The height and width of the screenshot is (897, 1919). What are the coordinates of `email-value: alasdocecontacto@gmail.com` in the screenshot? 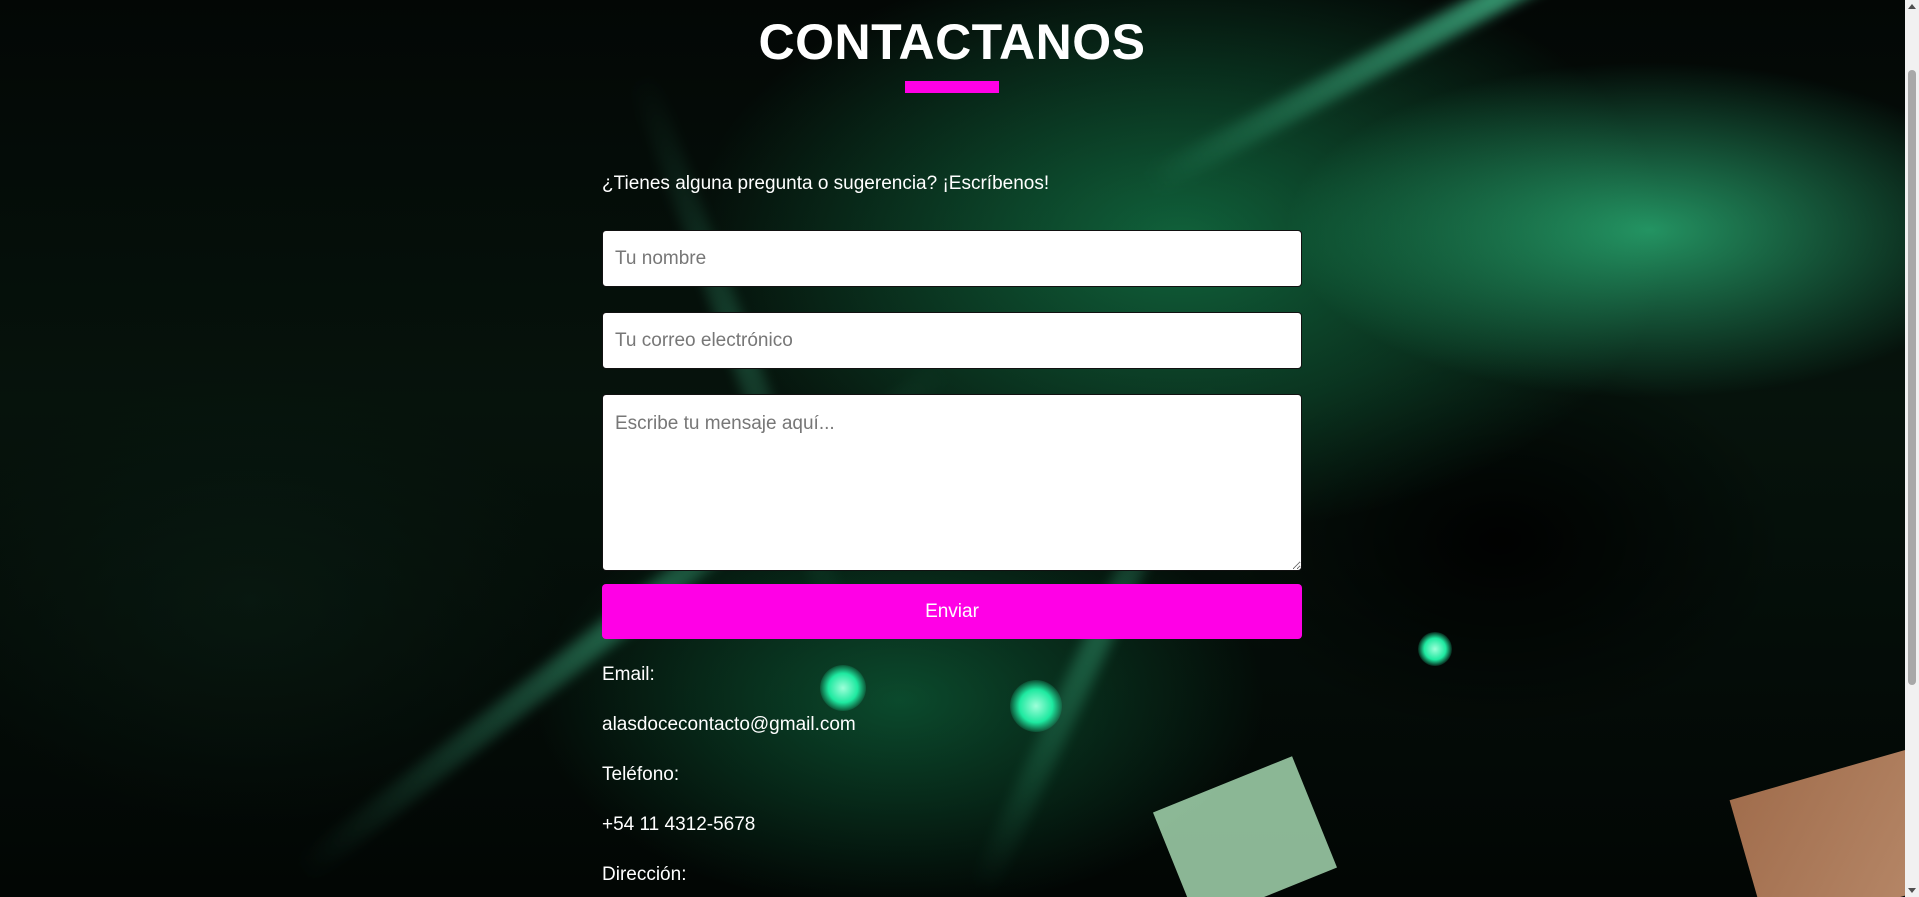 It's located at (729, 724).